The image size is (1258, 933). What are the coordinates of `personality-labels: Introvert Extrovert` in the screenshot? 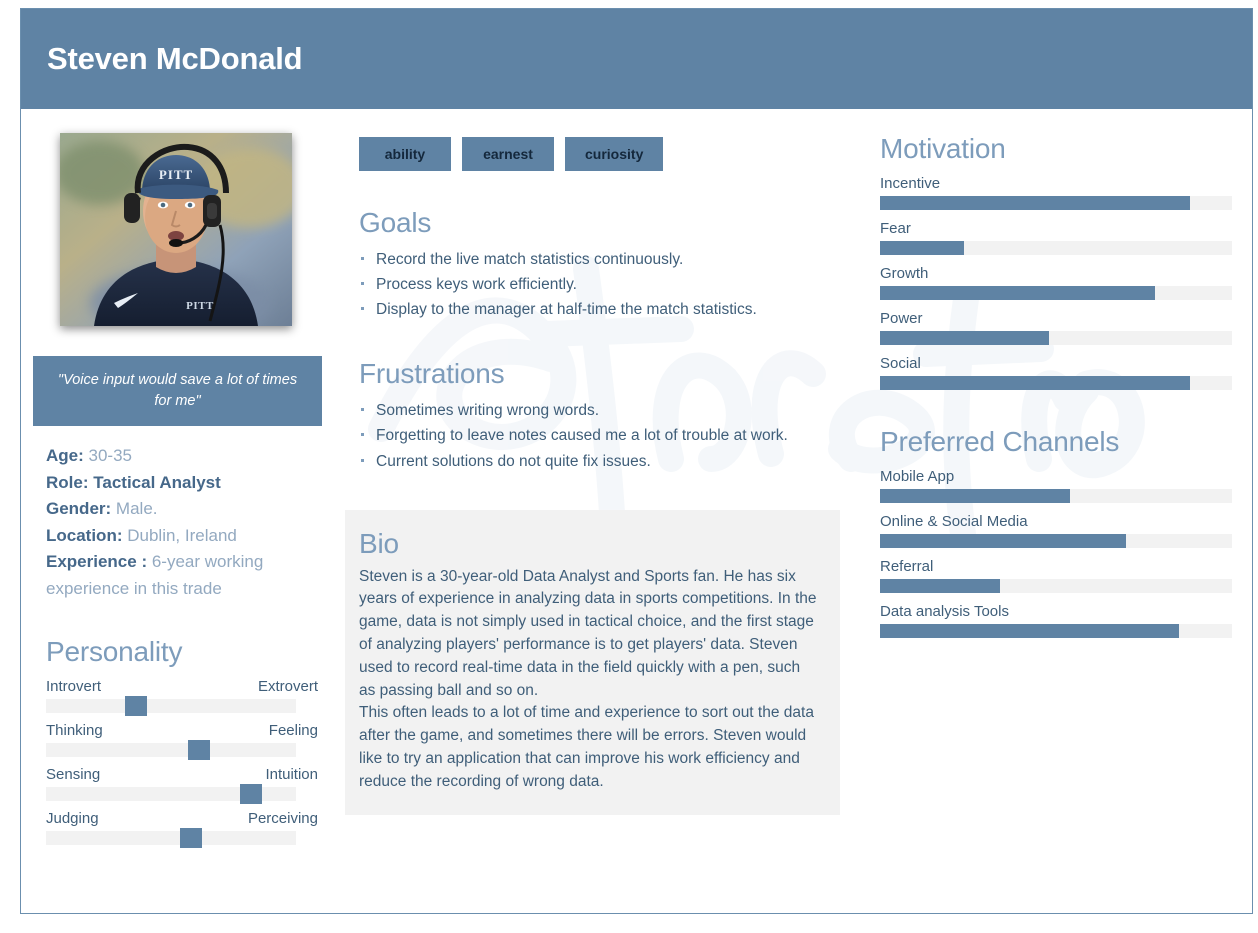 It's located at (182, 686).